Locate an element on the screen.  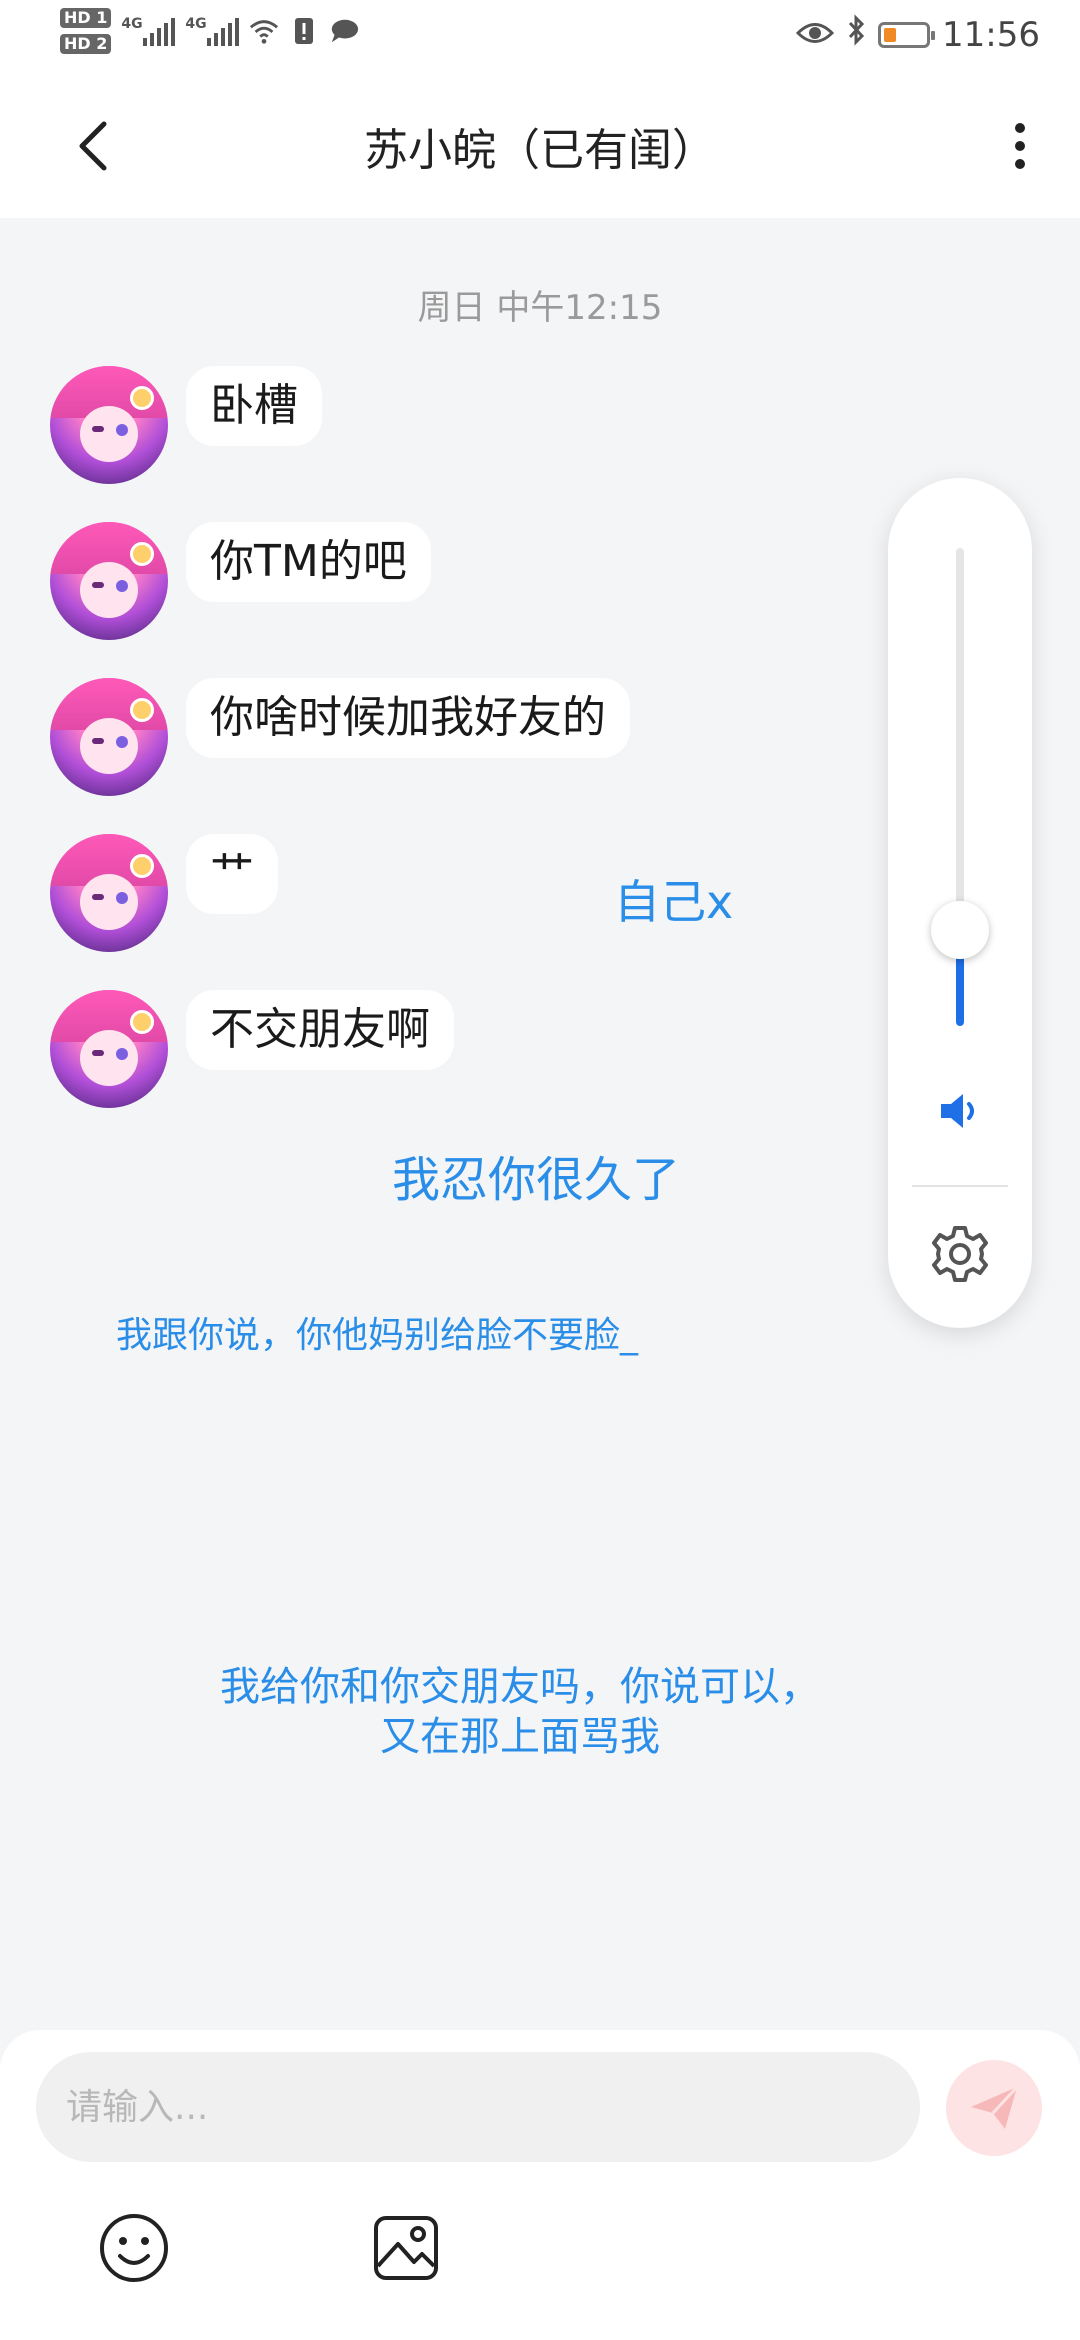
overlay-text: 自己x is located at coordinates (674, 902).